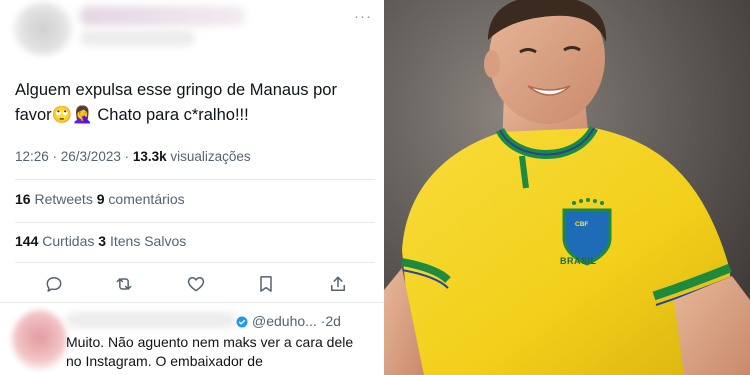  What do you see at coordinates (162, 16) in the screenshot?
I see `author-name-blurred` at bounding box center [162, 16].